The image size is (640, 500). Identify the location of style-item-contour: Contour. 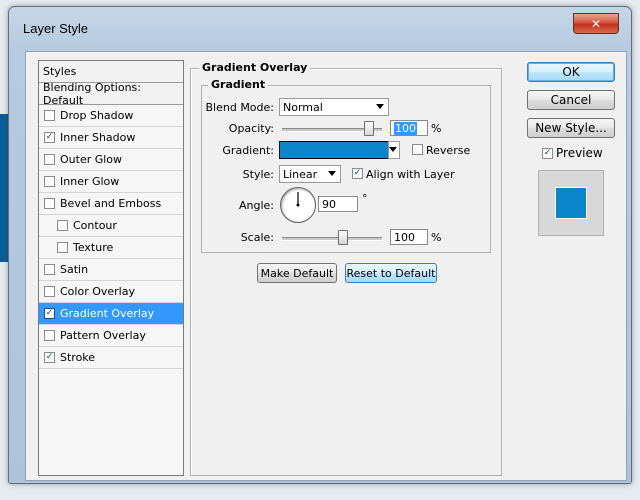
(111, 226).